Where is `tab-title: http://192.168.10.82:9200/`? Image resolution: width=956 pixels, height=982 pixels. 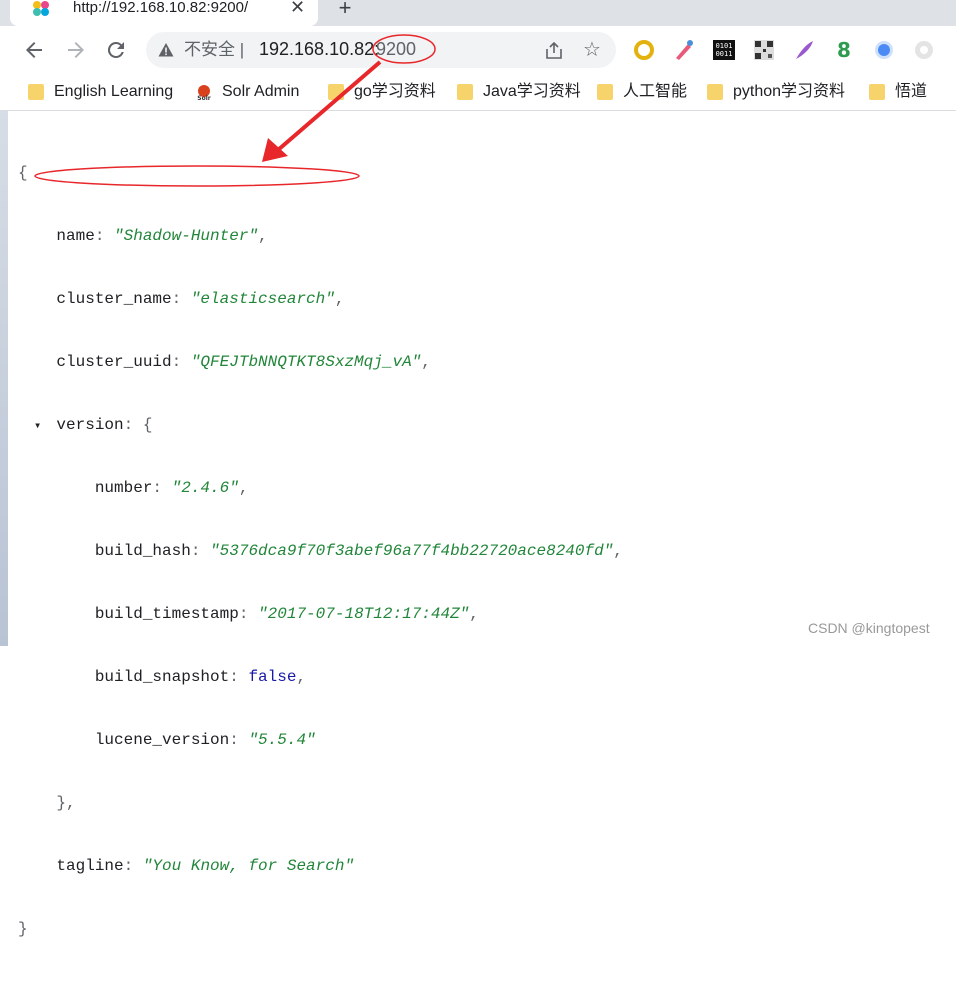
tab-title: http://192.168.10.82:9200/ is located at coordinates (161, 8).